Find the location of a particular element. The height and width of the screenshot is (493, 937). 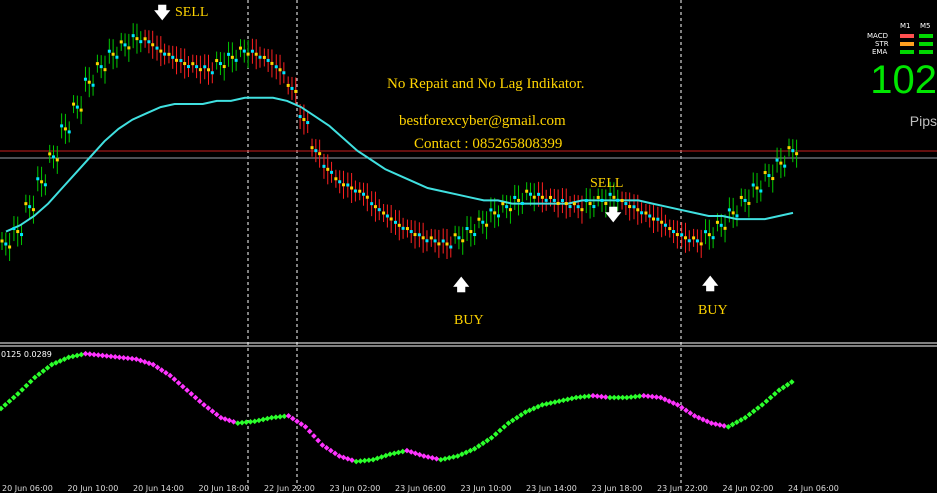

pips-label: Pips is located at coordinates (923, 121).